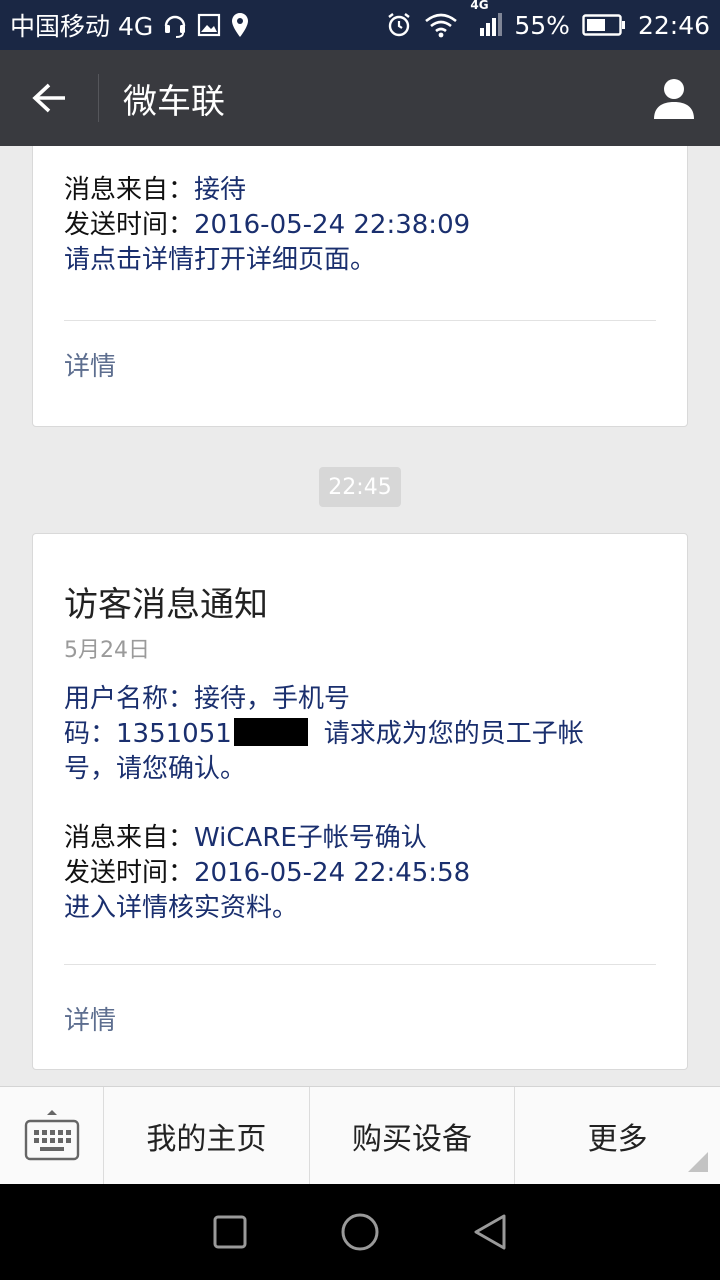 This screenshot has height=1280, width=720. Describe the element at coordinates (310, 838) in the screenshot. I see `source-value: WiCARE子帐号确认` at that location.